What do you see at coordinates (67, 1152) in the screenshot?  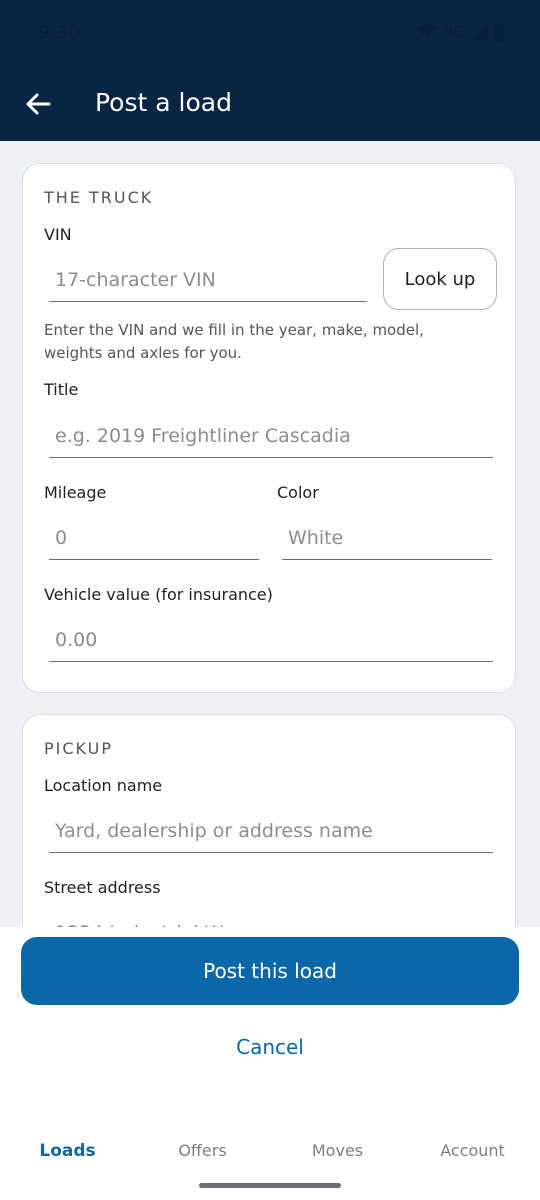 I see `nav-item-loads: Loads` at bounding box center [67, 1152].